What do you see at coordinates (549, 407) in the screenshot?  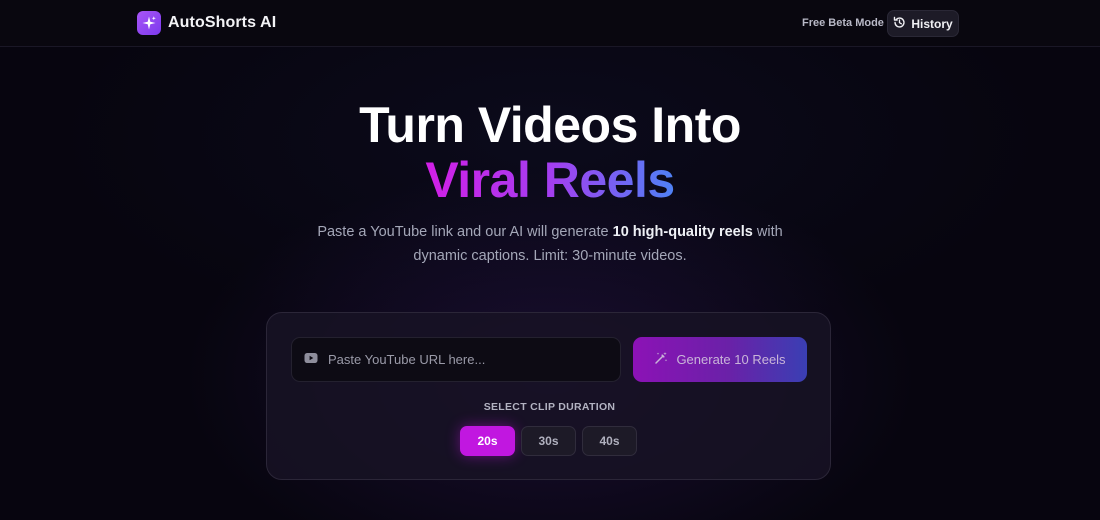 I see `clip-duration-label: SELECT CLIP DURATION` at bounding box center [549, 407].